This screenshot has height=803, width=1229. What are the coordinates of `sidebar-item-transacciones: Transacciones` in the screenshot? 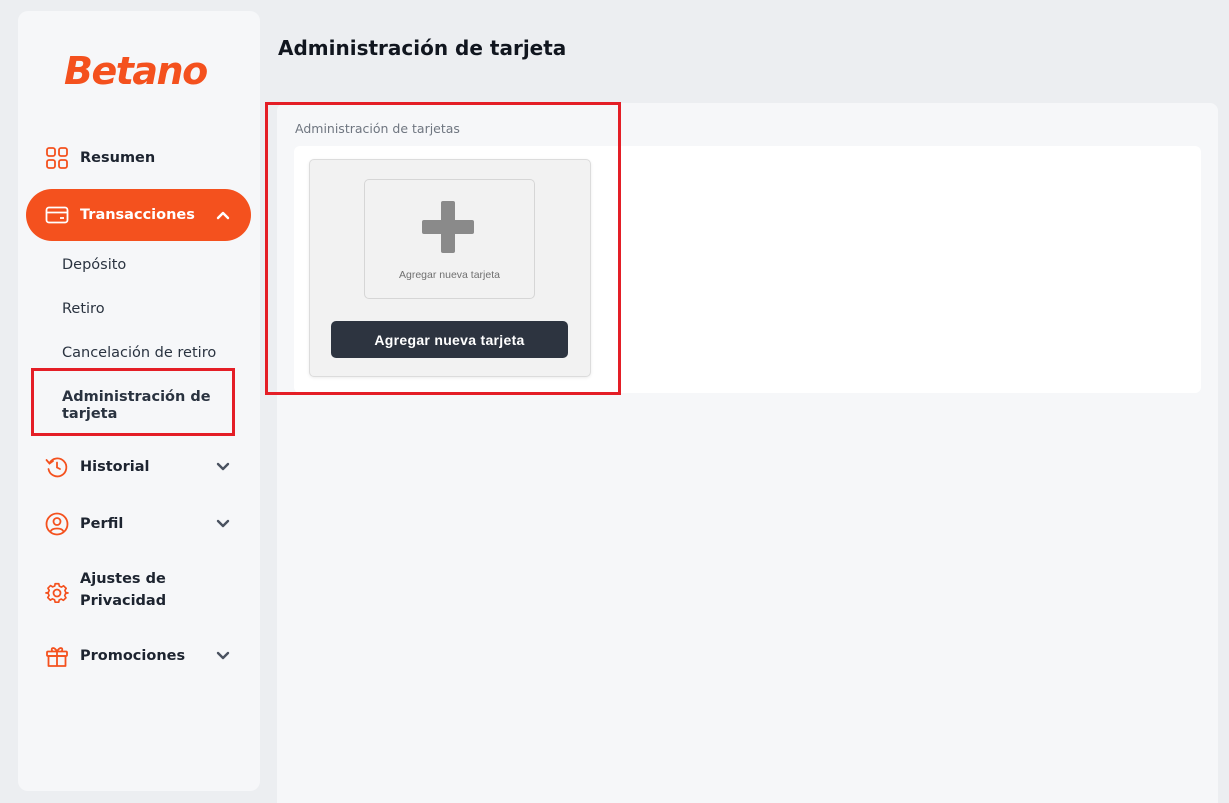 It's located at (138, 215).